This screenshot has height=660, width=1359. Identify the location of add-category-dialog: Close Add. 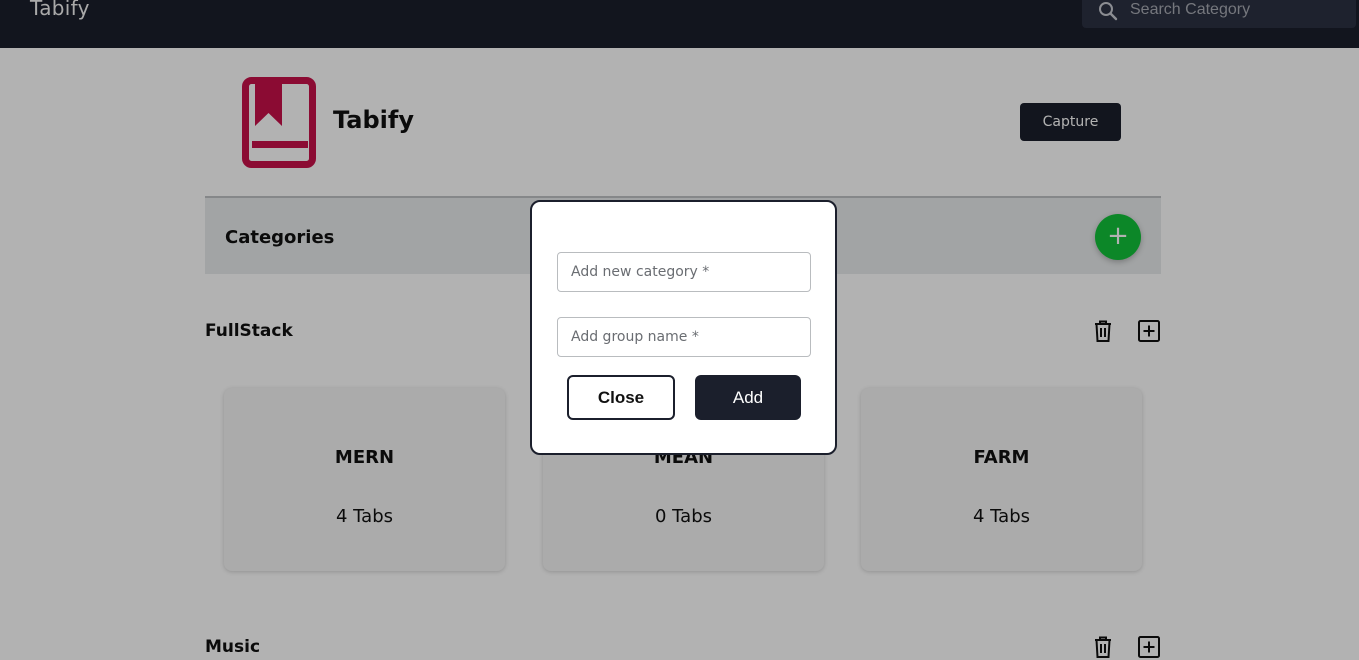
(683, 327).